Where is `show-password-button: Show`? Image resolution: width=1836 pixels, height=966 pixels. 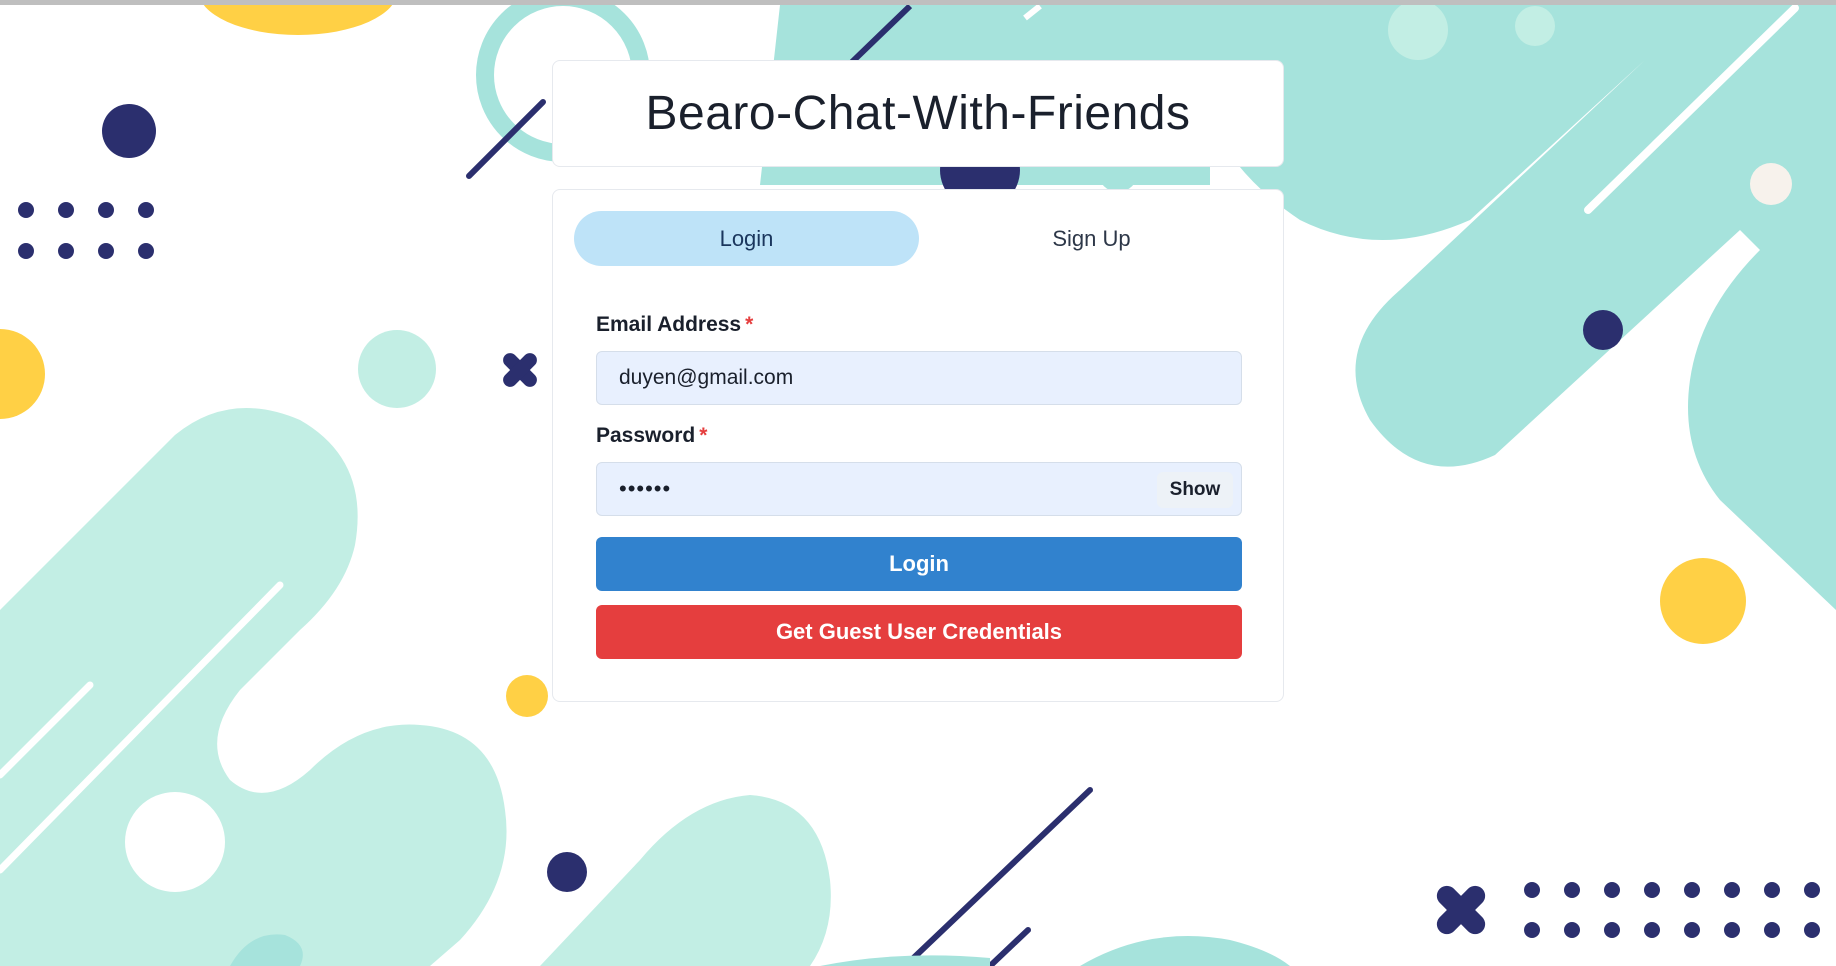
show-password-button: Show is located at coordinates (1195, 490).